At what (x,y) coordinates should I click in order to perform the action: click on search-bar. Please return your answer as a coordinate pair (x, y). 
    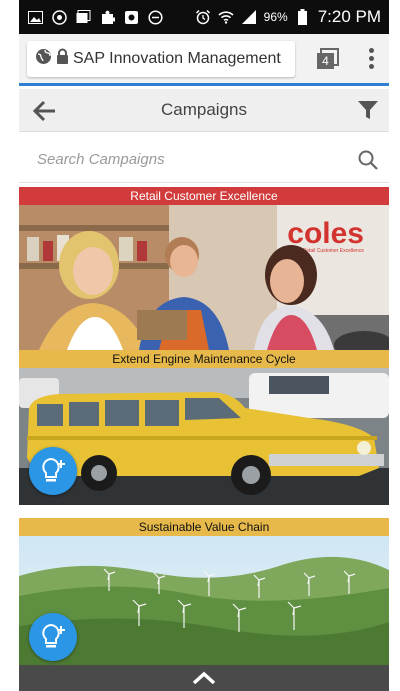
    Looking at the image, I should click on (204, 160).